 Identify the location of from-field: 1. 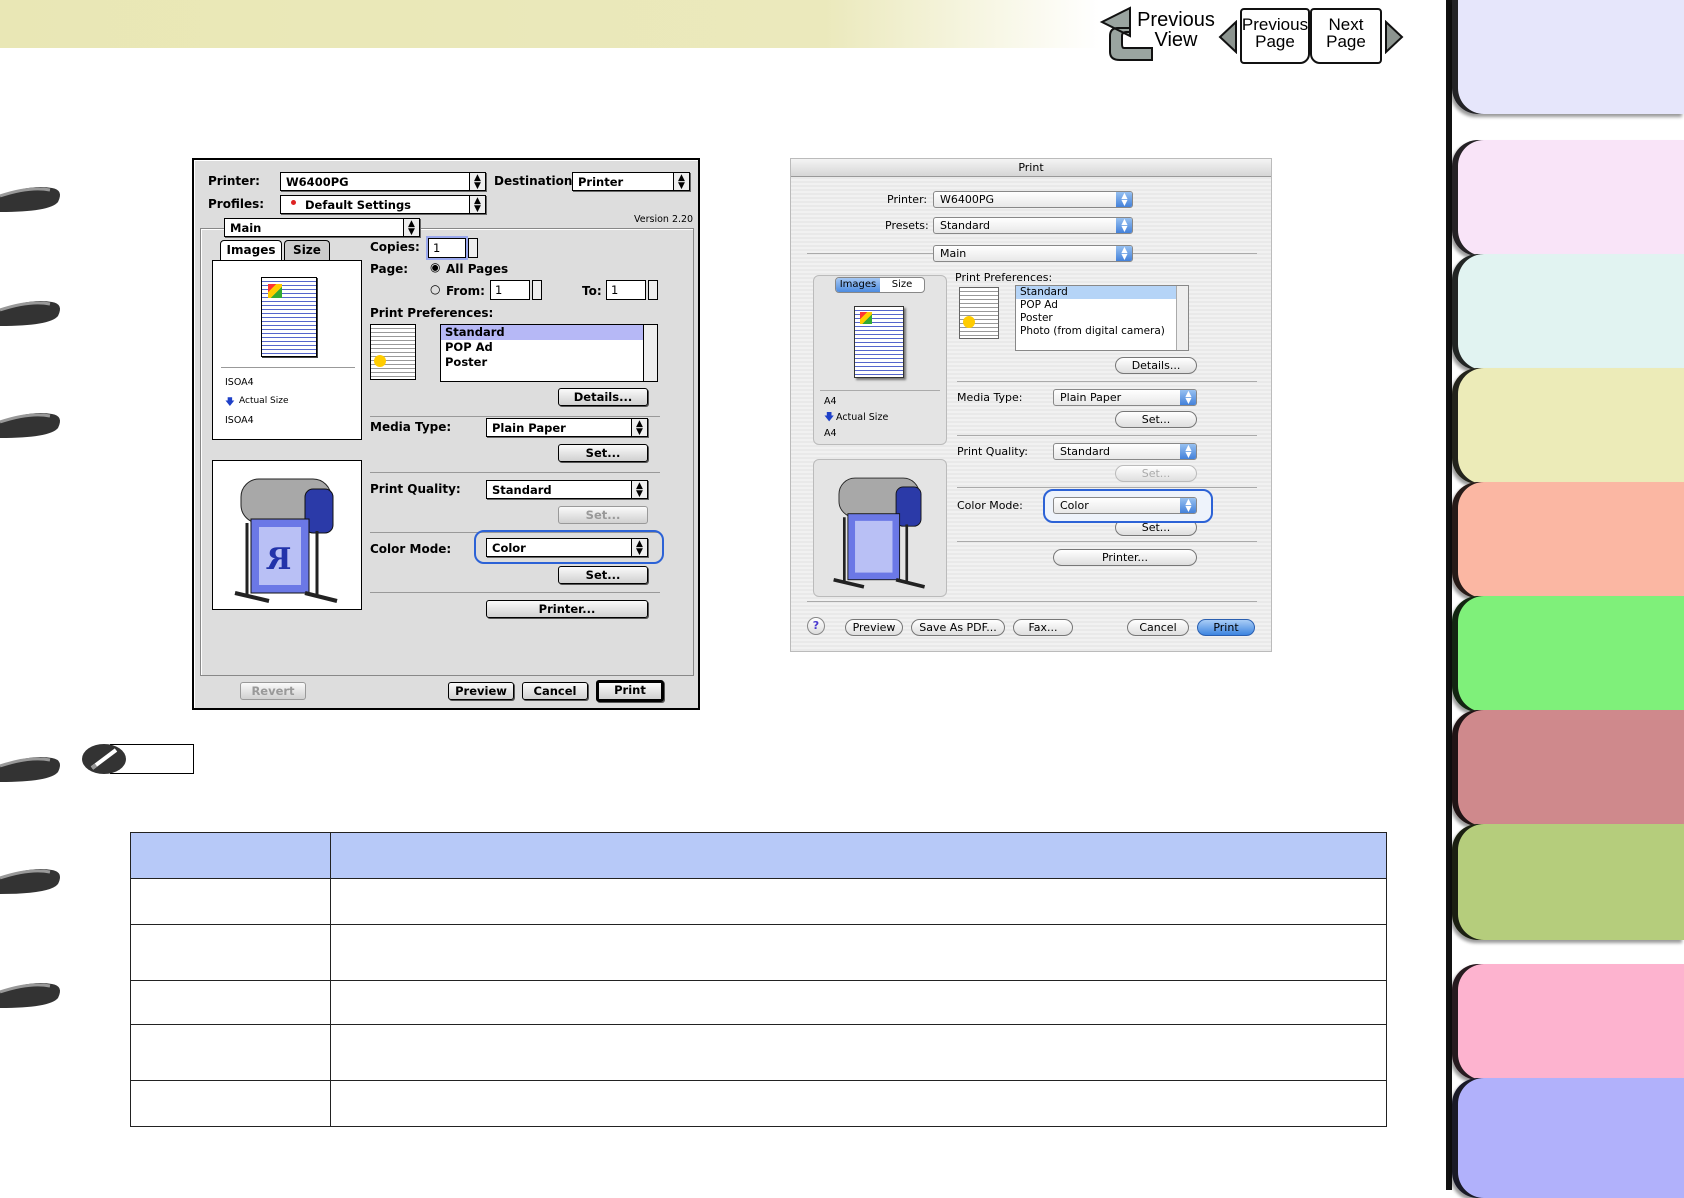
(510, 290).